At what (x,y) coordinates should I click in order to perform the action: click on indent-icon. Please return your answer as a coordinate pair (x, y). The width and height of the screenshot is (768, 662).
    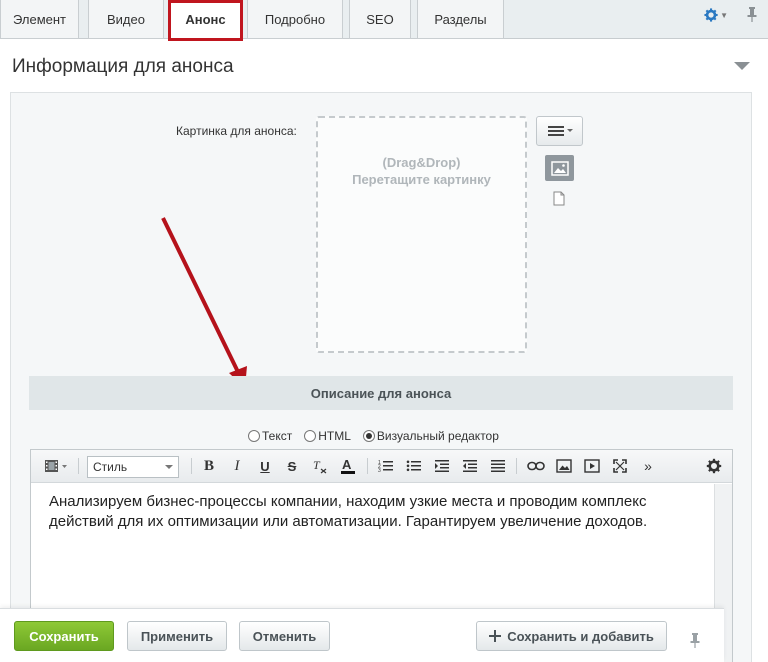
    Looking at the image, I should click on (442, 466).